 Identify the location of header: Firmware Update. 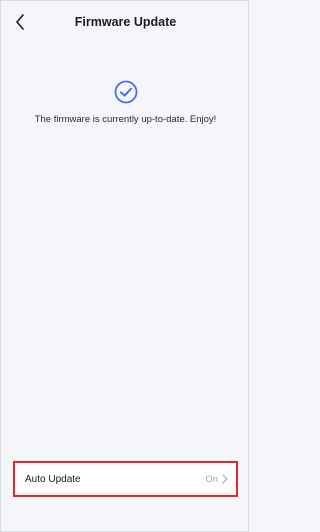
(125, 23).